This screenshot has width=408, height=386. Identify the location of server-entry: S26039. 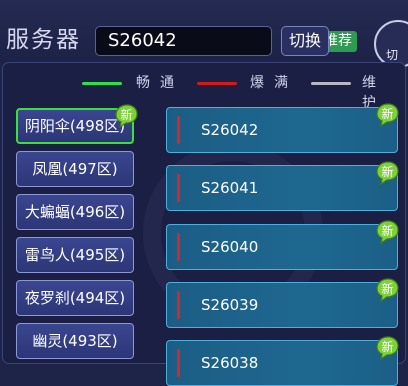
(282, 305).